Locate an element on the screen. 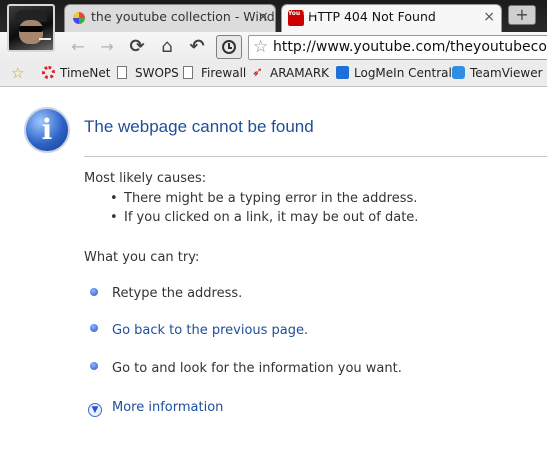 The image size is (547, 464). causes-title: Most likely causes: is located at coordinates (145, 178).